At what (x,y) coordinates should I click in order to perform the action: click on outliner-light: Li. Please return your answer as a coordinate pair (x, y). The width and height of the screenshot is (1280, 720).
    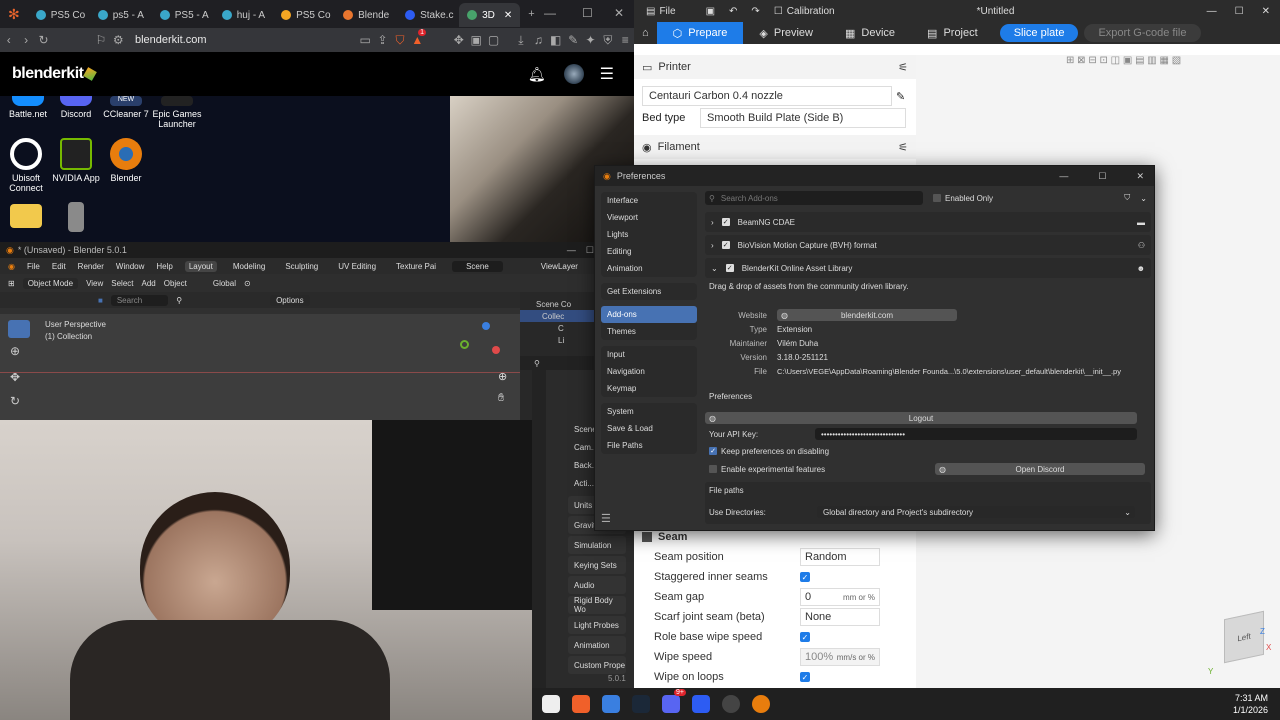
    Looking at the image, I should click on (560, 340).